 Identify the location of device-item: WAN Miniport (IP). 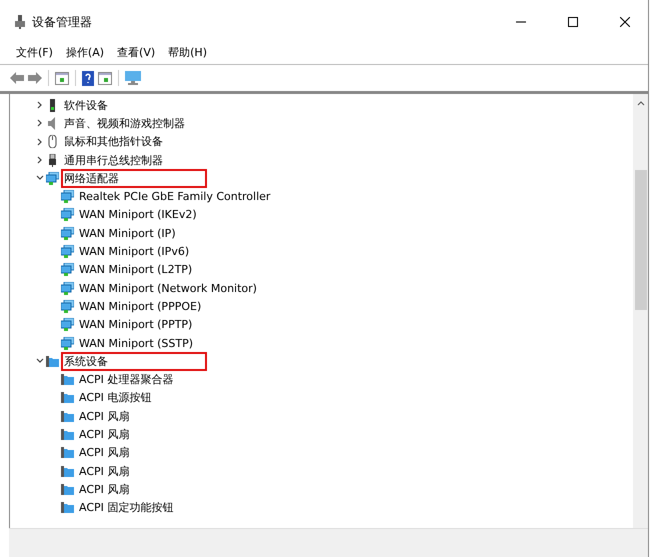
(127, 233).